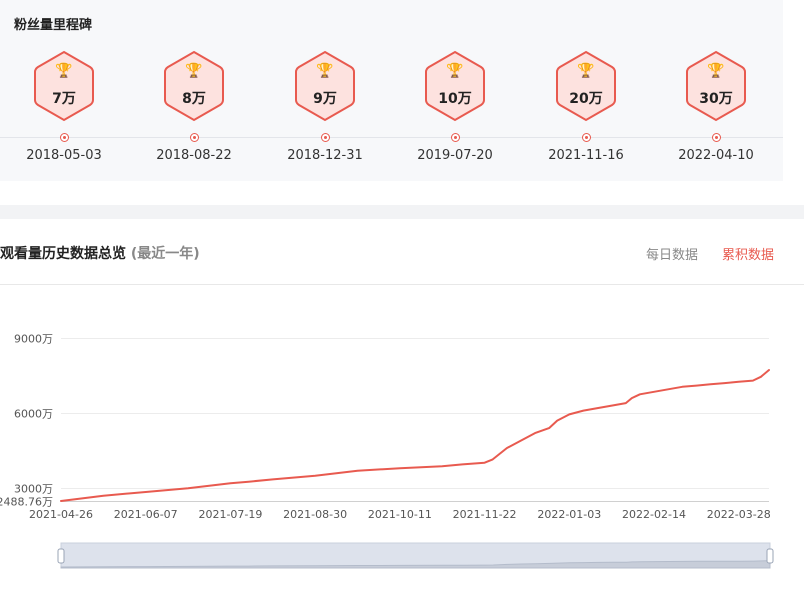  Describe the element at coordinates (485, 514) in the screenshot. I see `x-tick-label: 2021-11-22` at that location.